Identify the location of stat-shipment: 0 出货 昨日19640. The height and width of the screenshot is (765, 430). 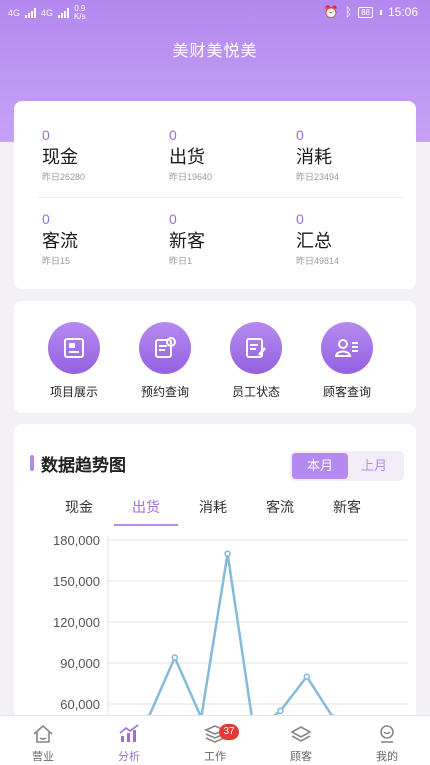
(229, 155).